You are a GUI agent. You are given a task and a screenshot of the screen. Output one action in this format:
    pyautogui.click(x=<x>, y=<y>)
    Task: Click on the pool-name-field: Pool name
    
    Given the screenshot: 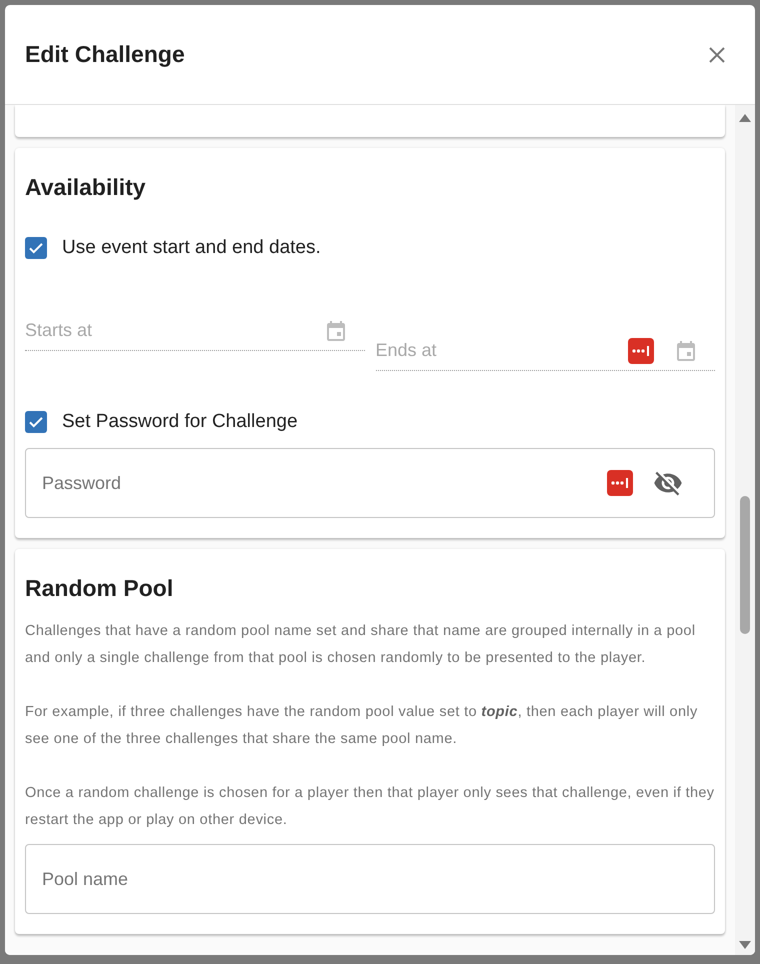 What is the action you would take?
    pyautogui.click(x=370, y=879)
    